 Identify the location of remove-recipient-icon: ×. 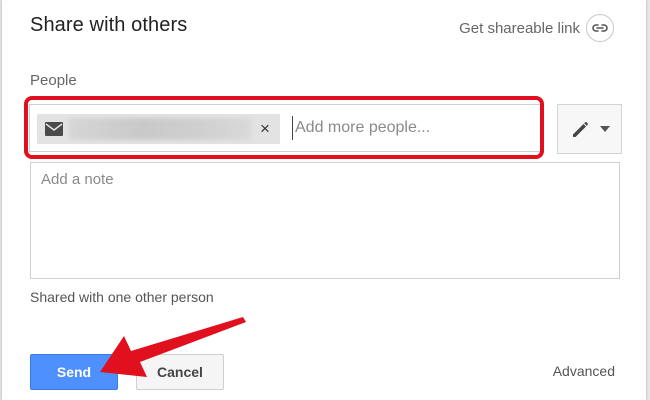
(265, 129).